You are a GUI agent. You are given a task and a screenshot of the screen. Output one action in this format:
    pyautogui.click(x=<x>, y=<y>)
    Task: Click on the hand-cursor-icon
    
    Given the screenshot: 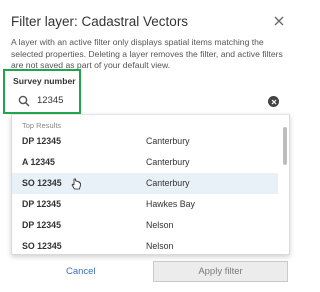 What is the action you would take?
    pyautogui.click(x=76, y=184)
    